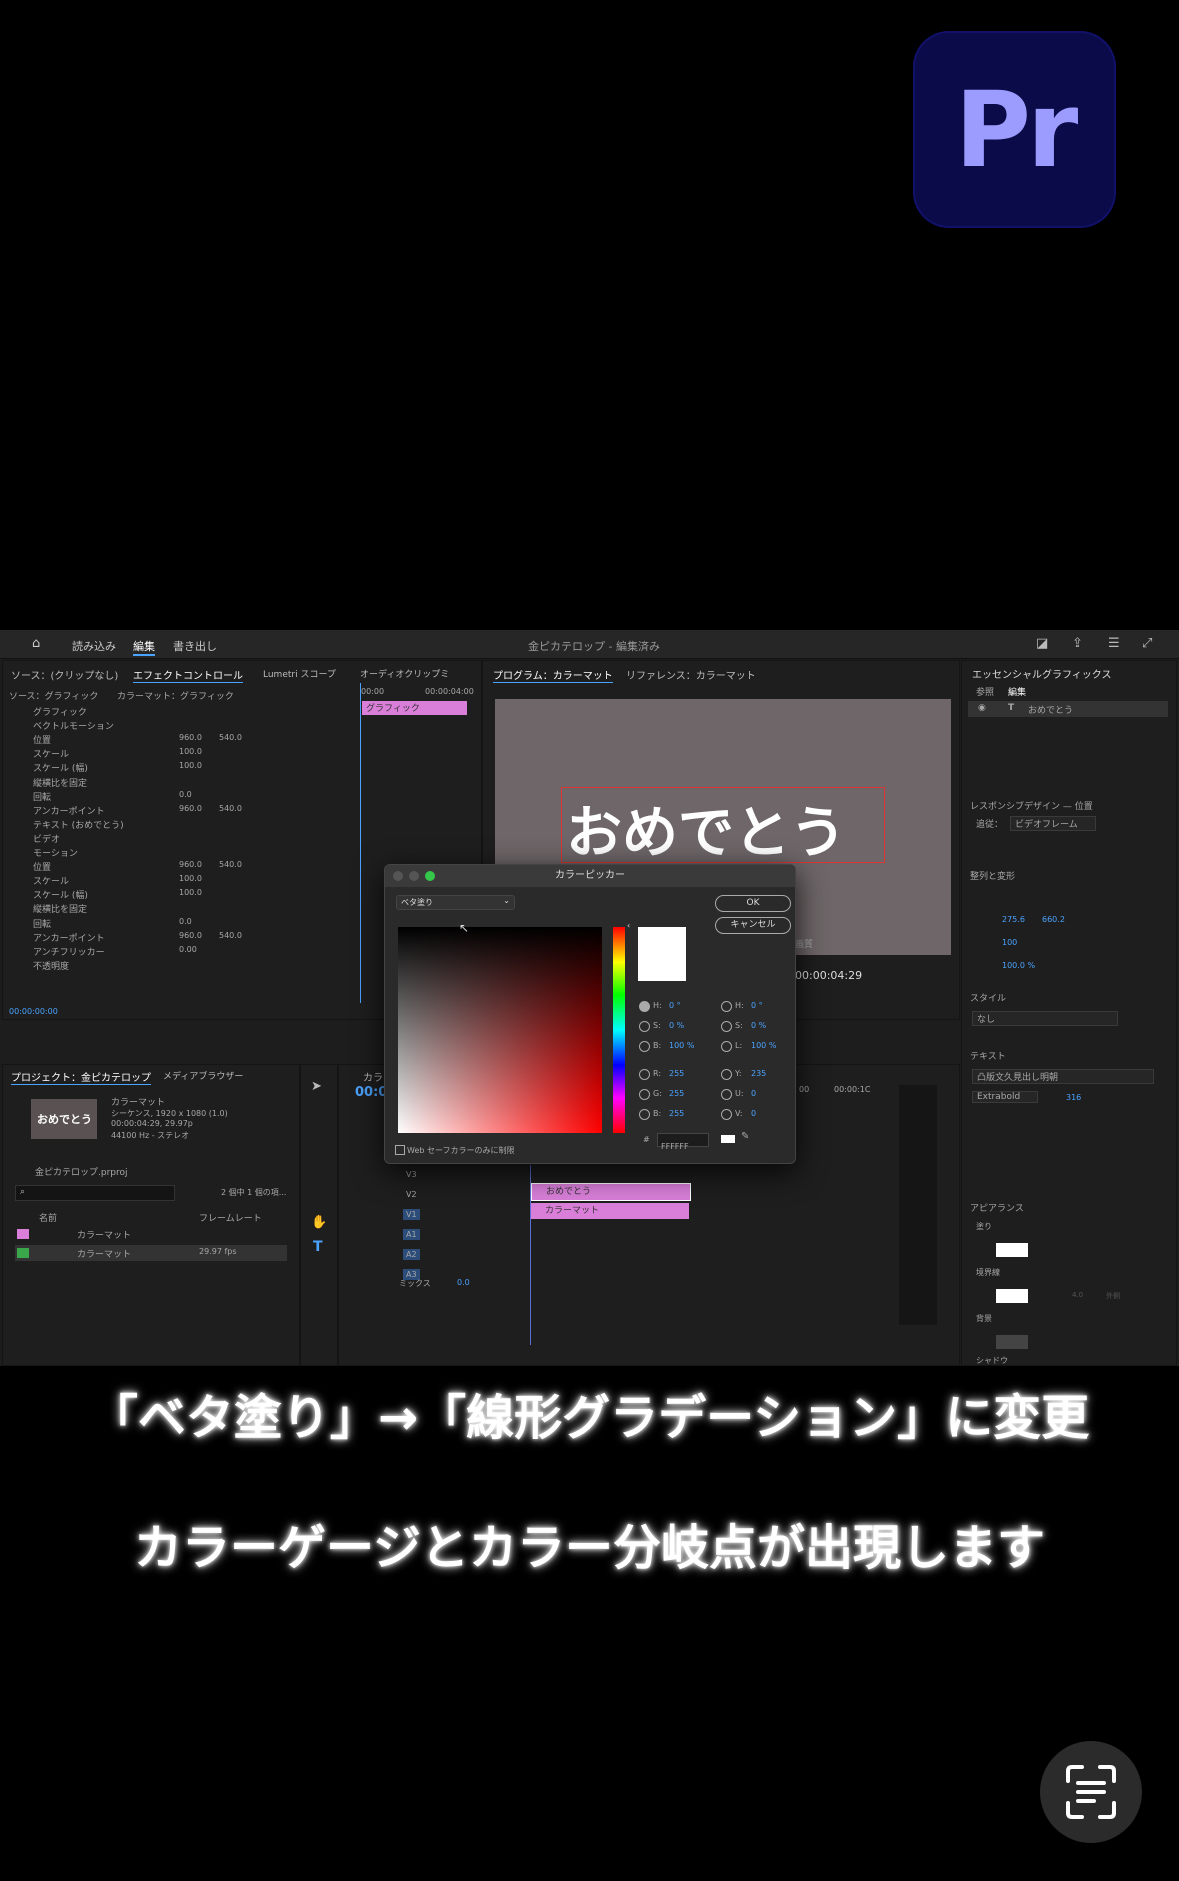 The width and height of the screenshot is (1179, 1881). I want to click on project-search-input: ⌕, so click(95, 1193).